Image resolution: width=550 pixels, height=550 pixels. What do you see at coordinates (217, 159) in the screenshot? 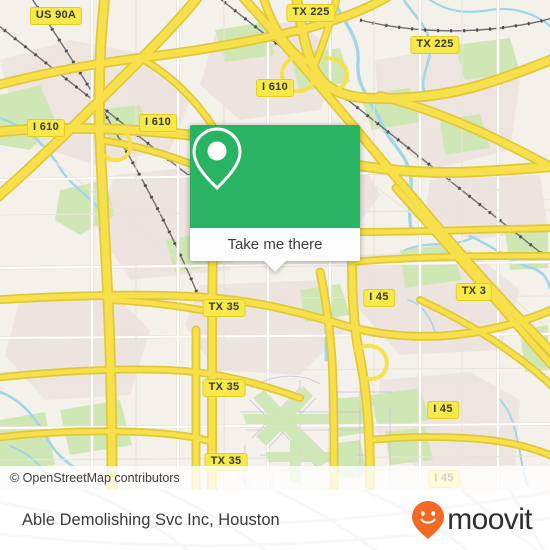
I see `map-pin-icon` at bounding box center [217, 159].